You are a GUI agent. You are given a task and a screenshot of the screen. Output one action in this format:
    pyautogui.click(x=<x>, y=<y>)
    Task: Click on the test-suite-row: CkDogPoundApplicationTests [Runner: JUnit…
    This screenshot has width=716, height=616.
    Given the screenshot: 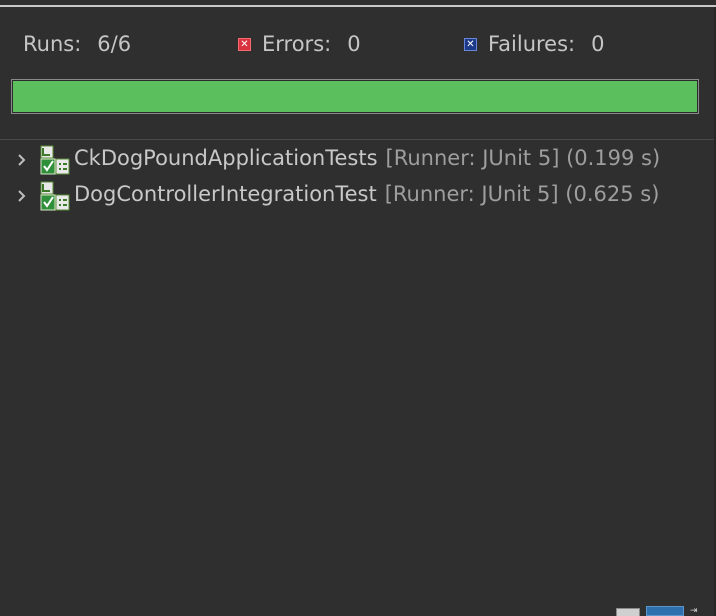 What is the action you would take?
    pyautogui.click(x=357, y=161)
    